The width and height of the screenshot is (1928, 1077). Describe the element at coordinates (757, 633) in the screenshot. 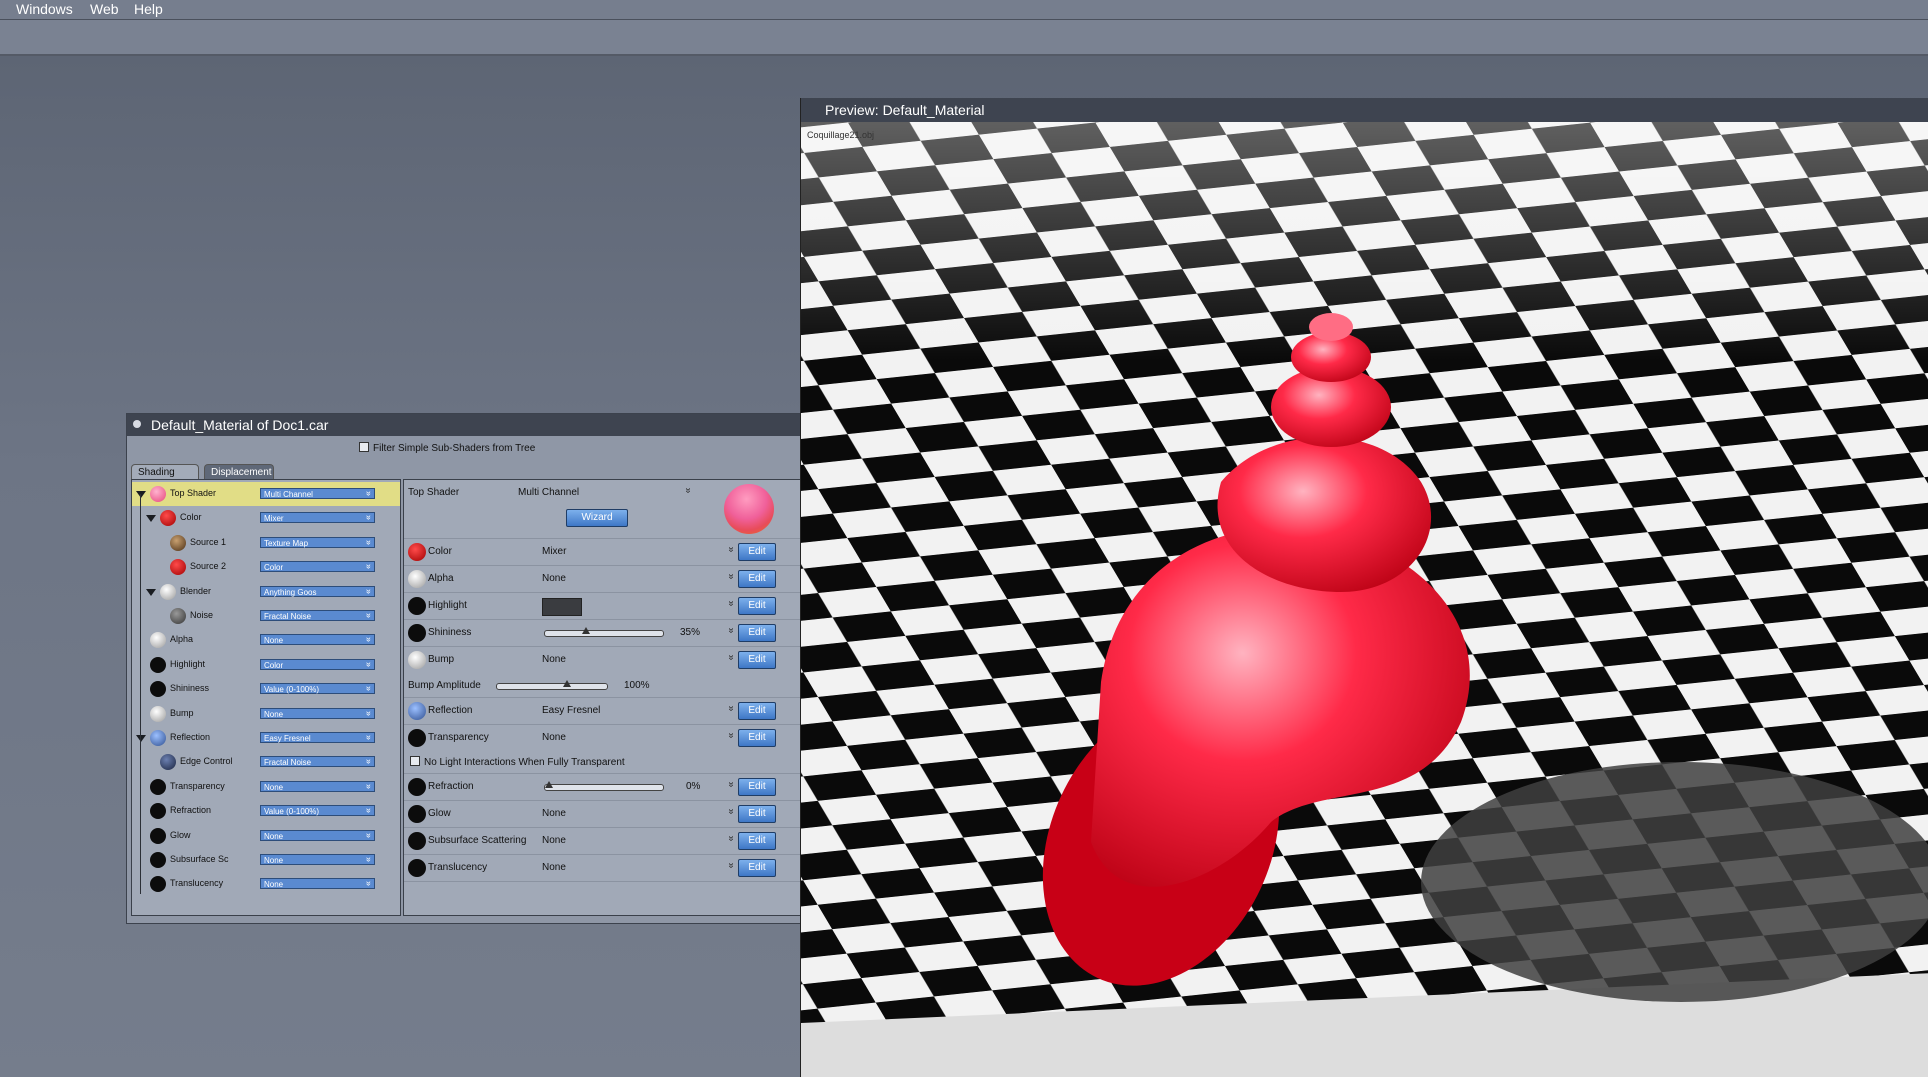

I see `shininess-edit-button: Edit` at that location.